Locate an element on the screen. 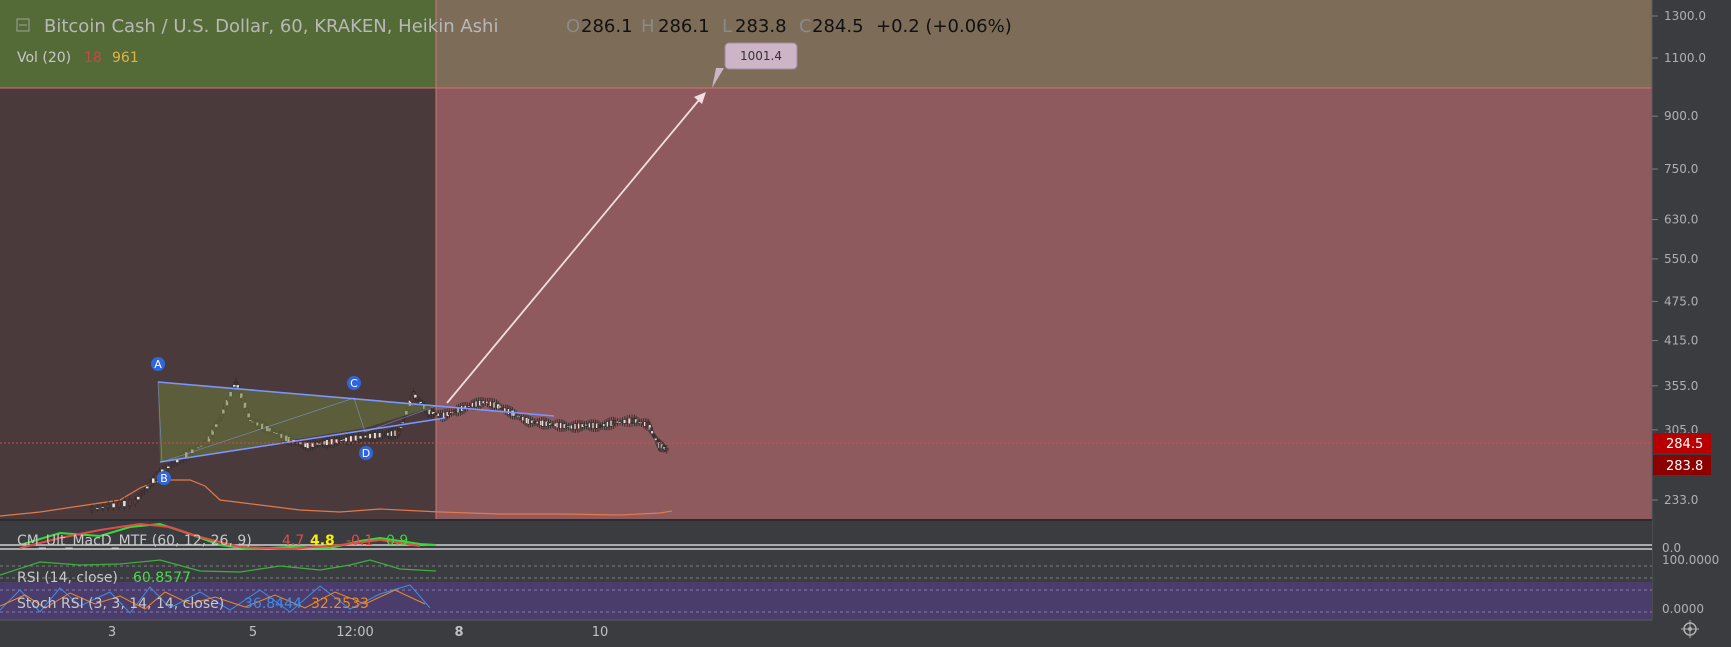 Image resolution: width=1731 pixels, height=647 pixels. svg-text: 284.5 is located at coordinates (1684, 444).